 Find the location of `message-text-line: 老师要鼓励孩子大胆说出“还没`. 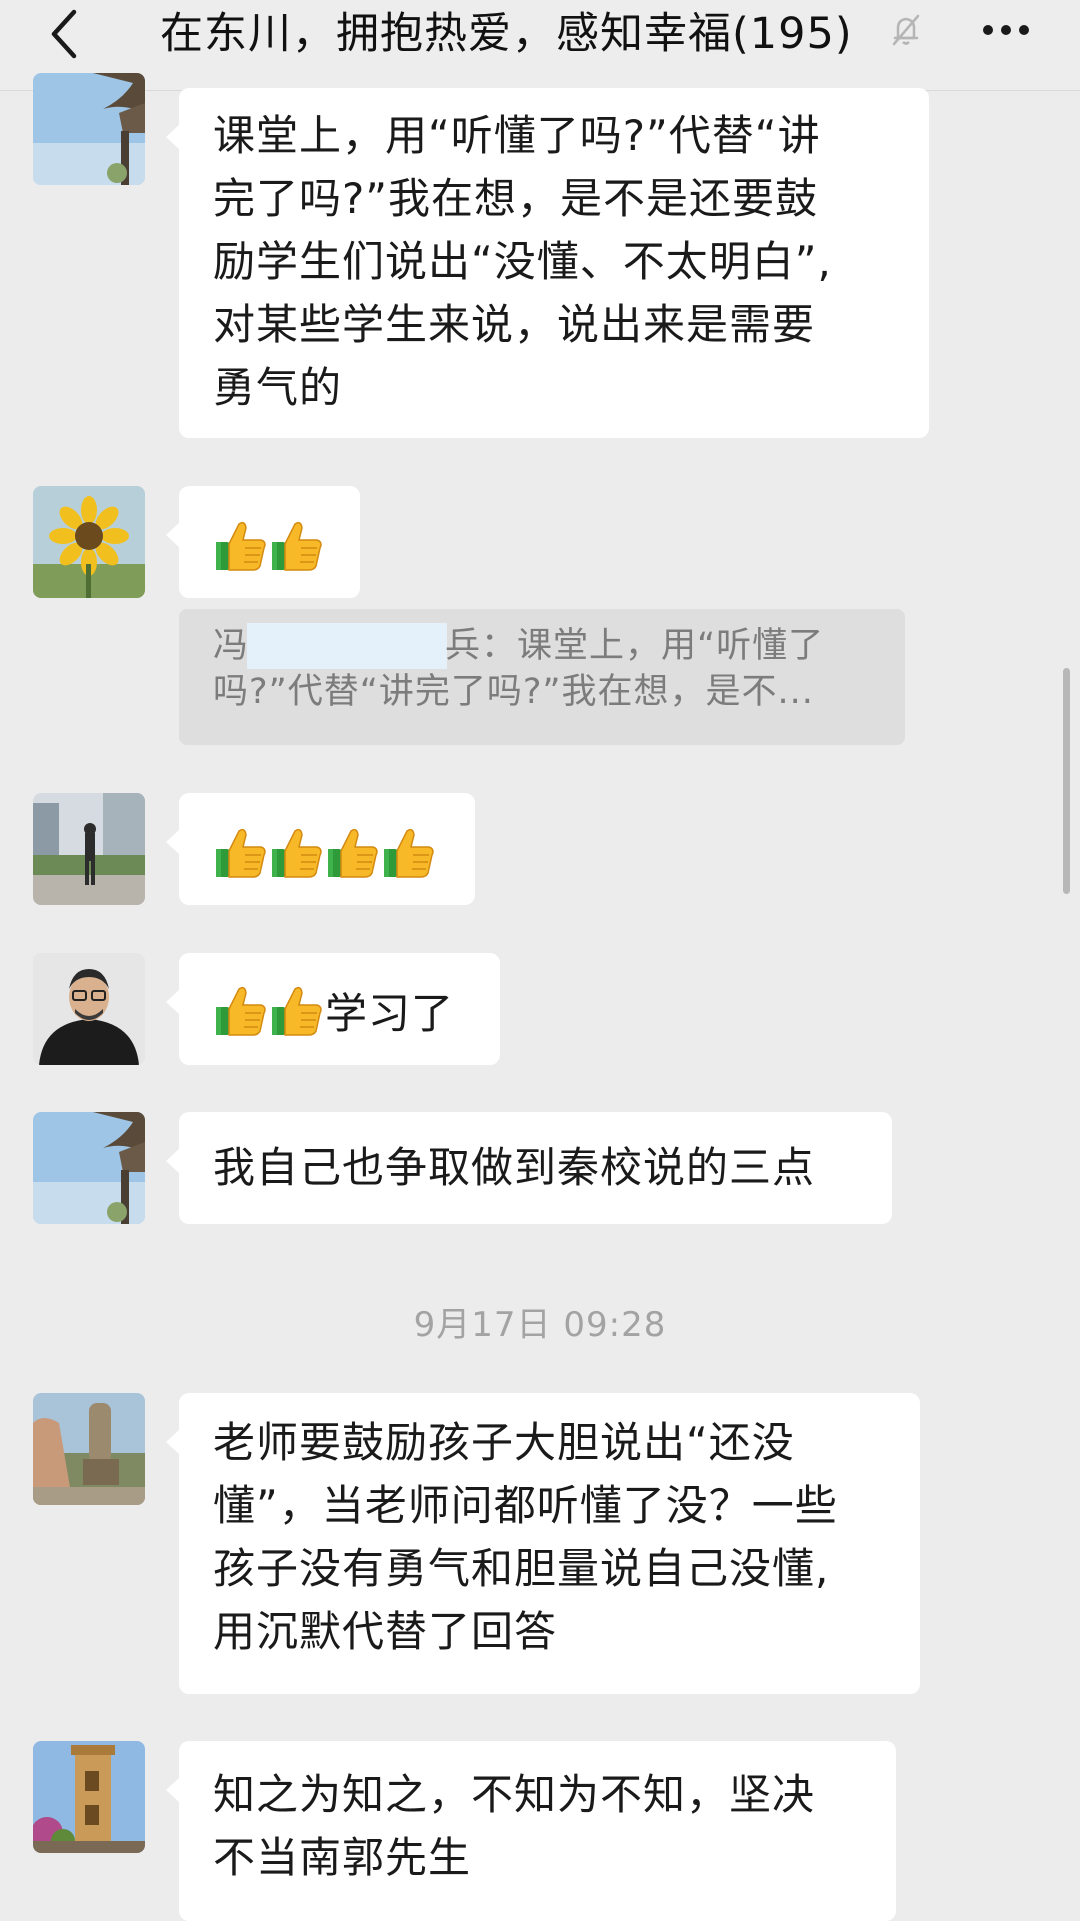

message-text-line: 老师要鼓励孩子大胆说出“还没 is located at coordinates (504, 1442).